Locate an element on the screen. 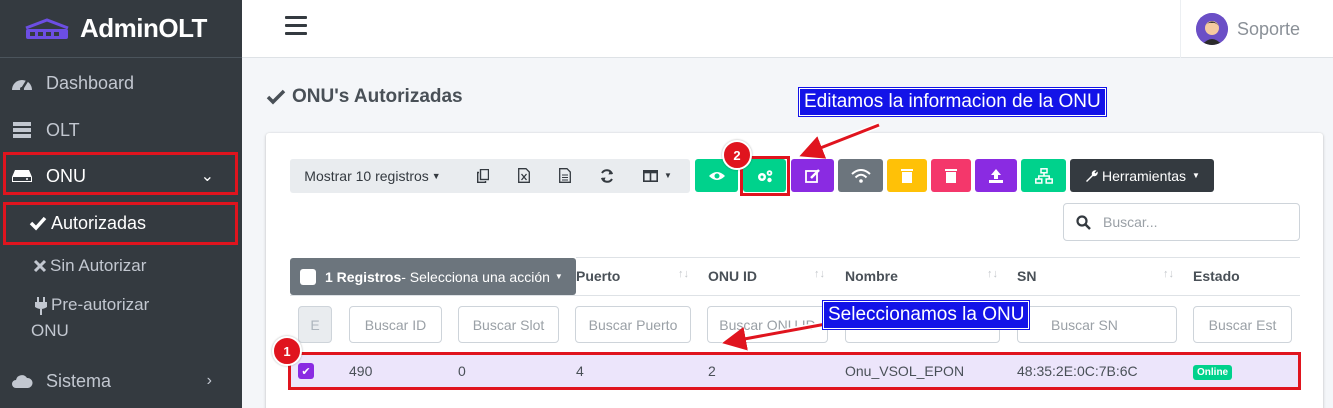  filter-label: E is located at coordinates (315, 324).